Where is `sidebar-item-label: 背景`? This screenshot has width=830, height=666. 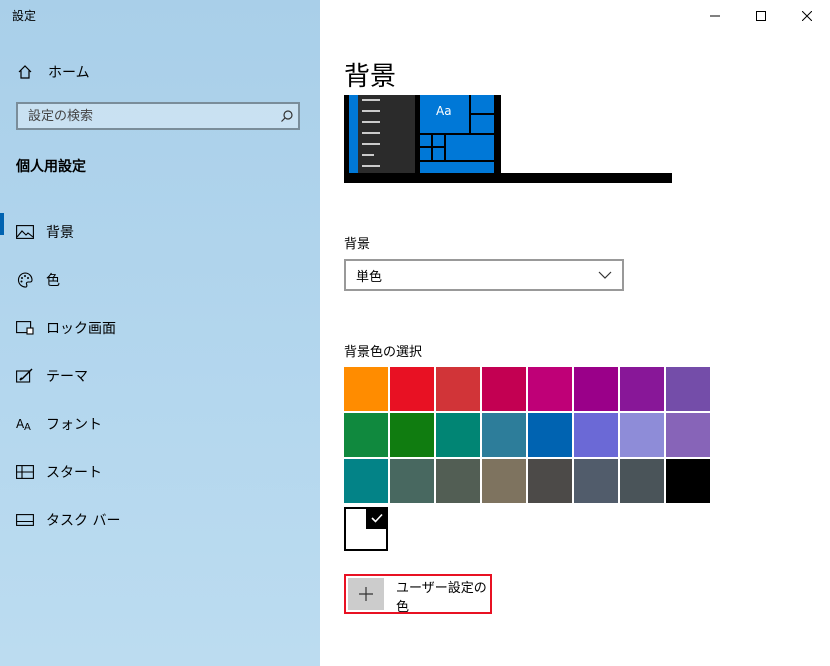
sidebar-item-label: 背景 is located at coordinates (60, 233).